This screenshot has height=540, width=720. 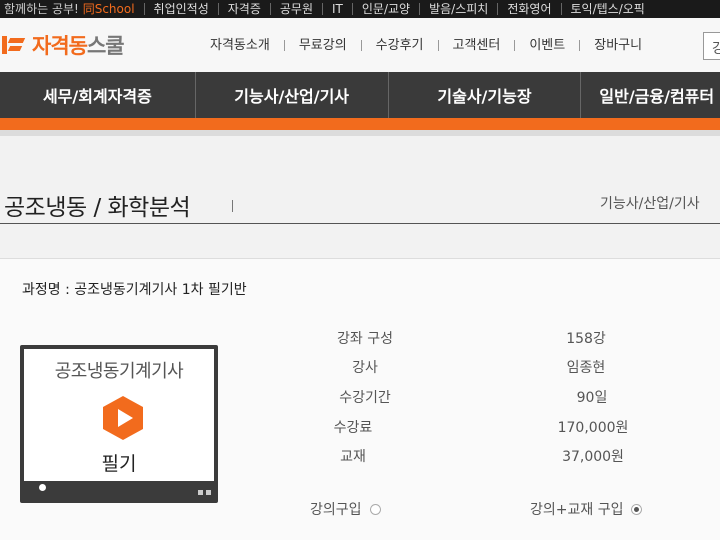 What do you see at coordinates (119, 371) in the screenshot?
I see `thumbnail-title: 공조냉동기계기사` at bounding box center [119, 371].